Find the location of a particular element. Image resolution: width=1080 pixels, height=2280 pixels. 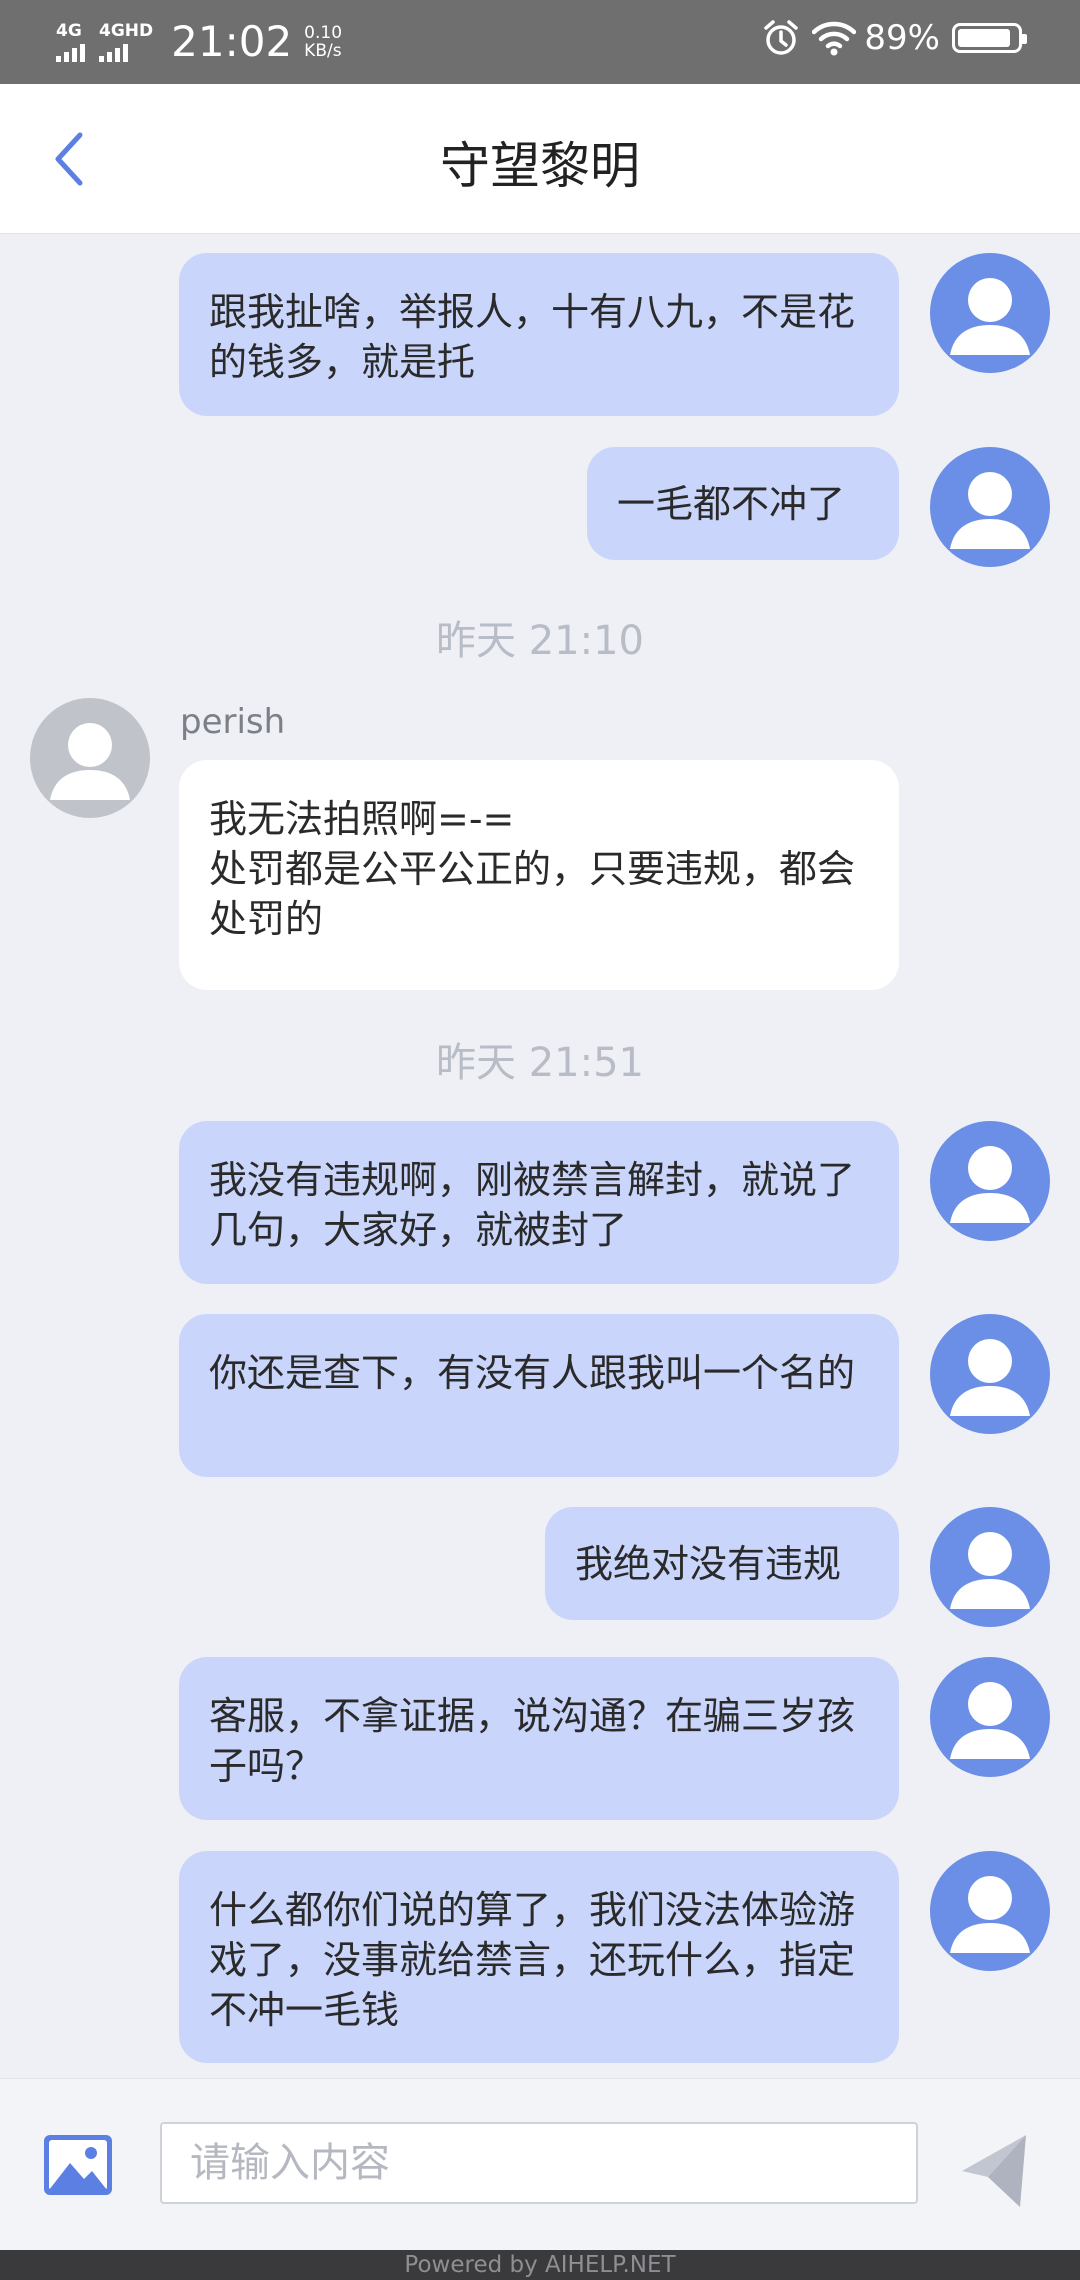

image-attach-button is located at coordinates (78, 2165).